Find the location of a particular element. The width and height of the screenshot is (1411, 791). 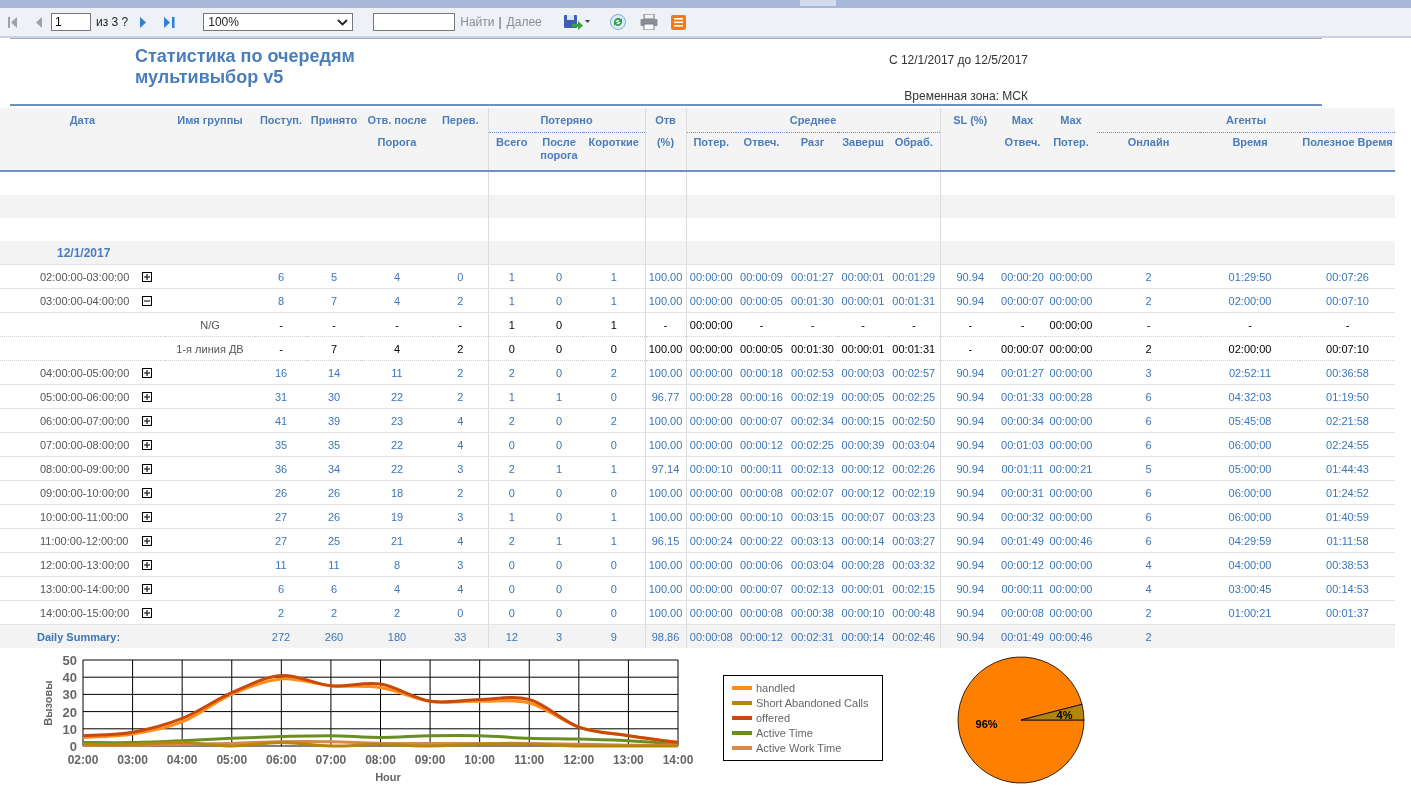

save-export-icon is located at coordinates (576, 22).